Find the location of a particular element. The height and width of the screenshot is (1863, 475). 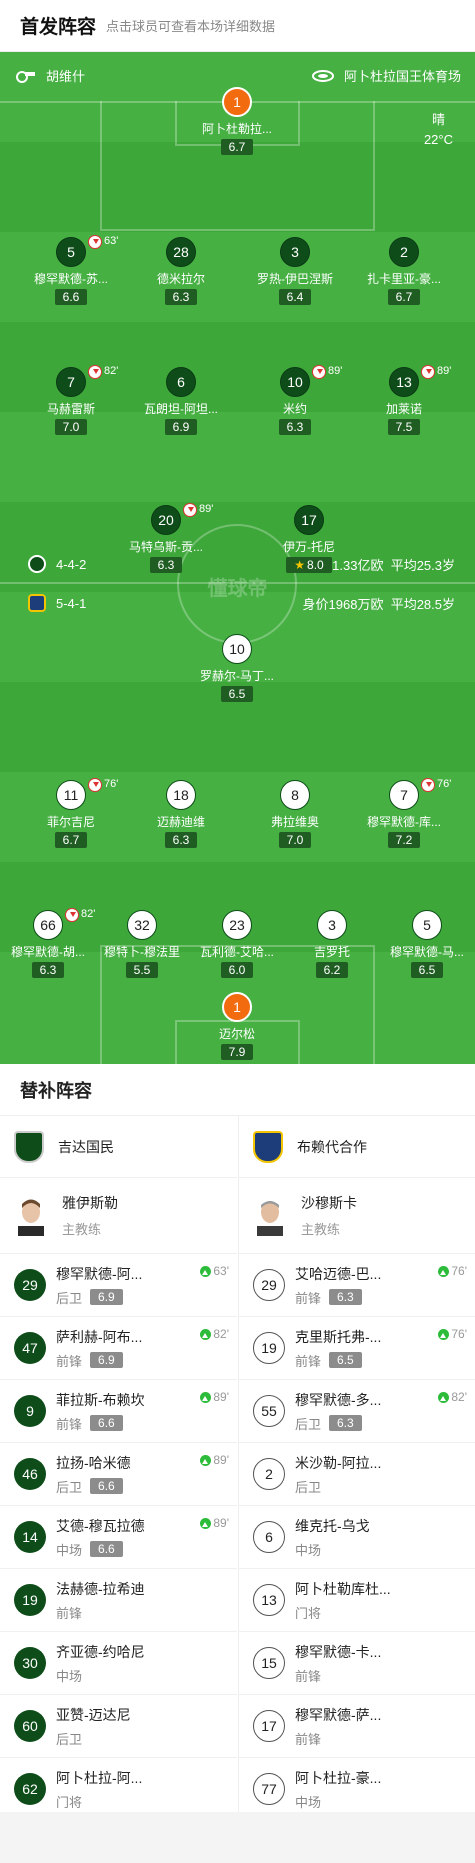

player-rating: 7.5 is located at coordinates (404, 427).